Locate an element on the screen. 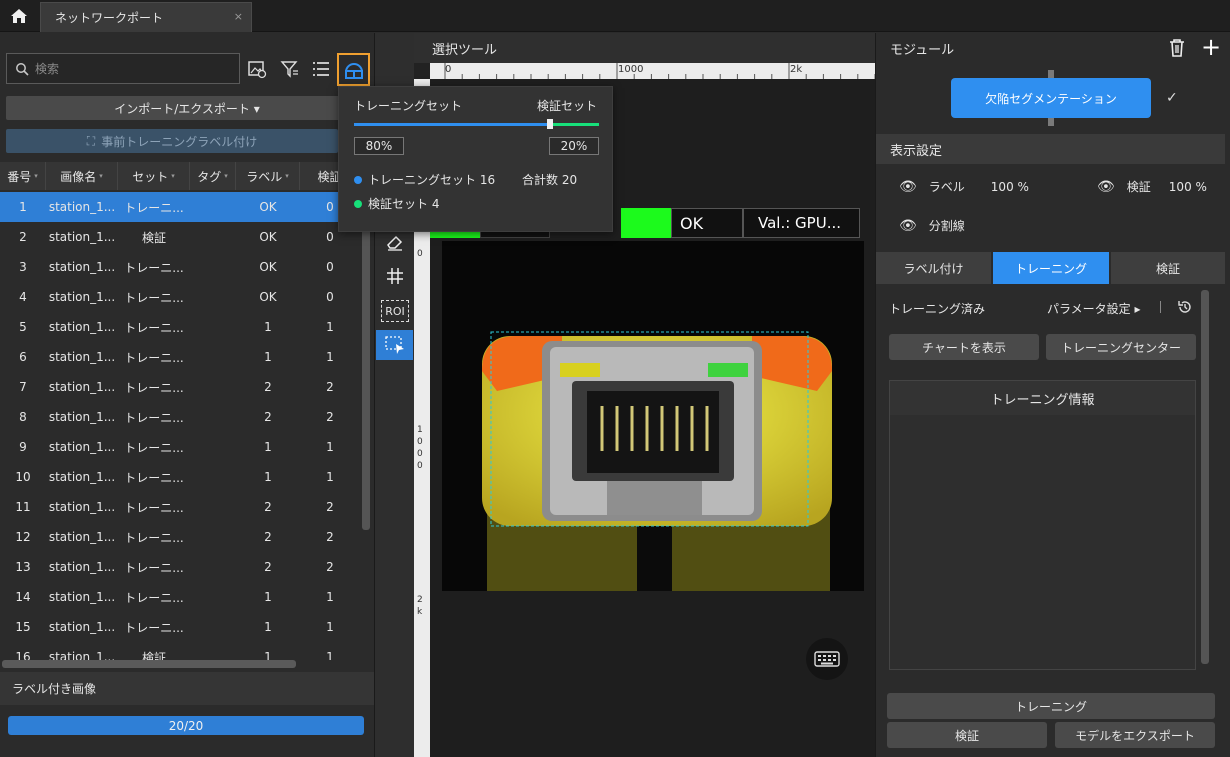 This screenshot has width=1230, height=757. list-view-button is located at coordinates (321, 69).